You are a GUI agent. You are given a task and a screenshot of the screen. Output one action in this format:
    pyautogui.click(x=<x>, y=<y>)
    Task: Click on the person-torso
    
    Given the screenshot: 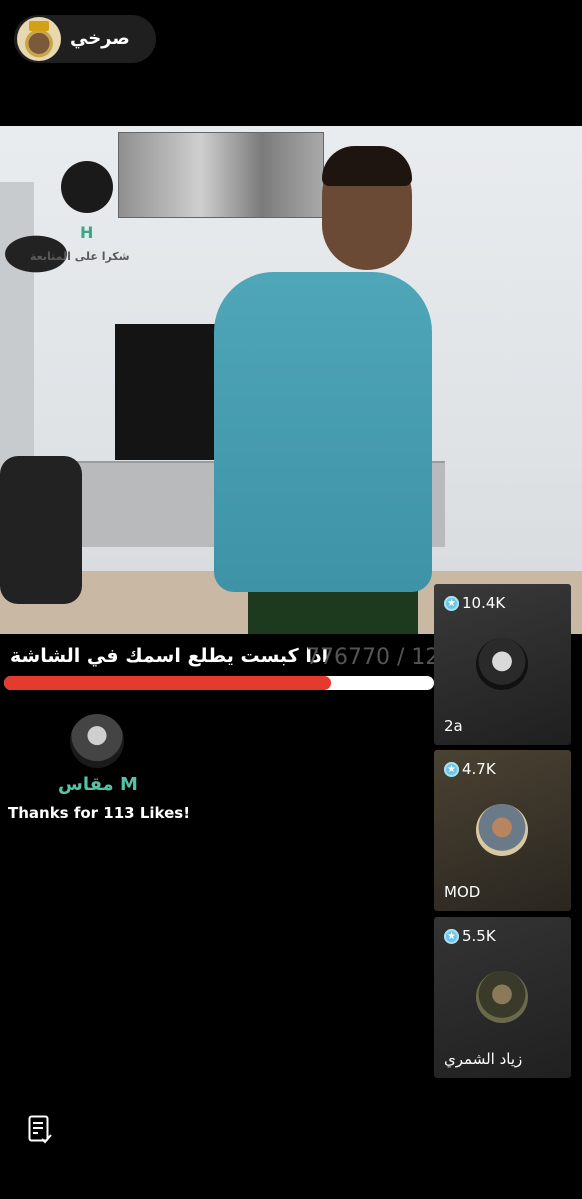 What is the action you would take?
    pyautogui.click(x=323, y=432)
    